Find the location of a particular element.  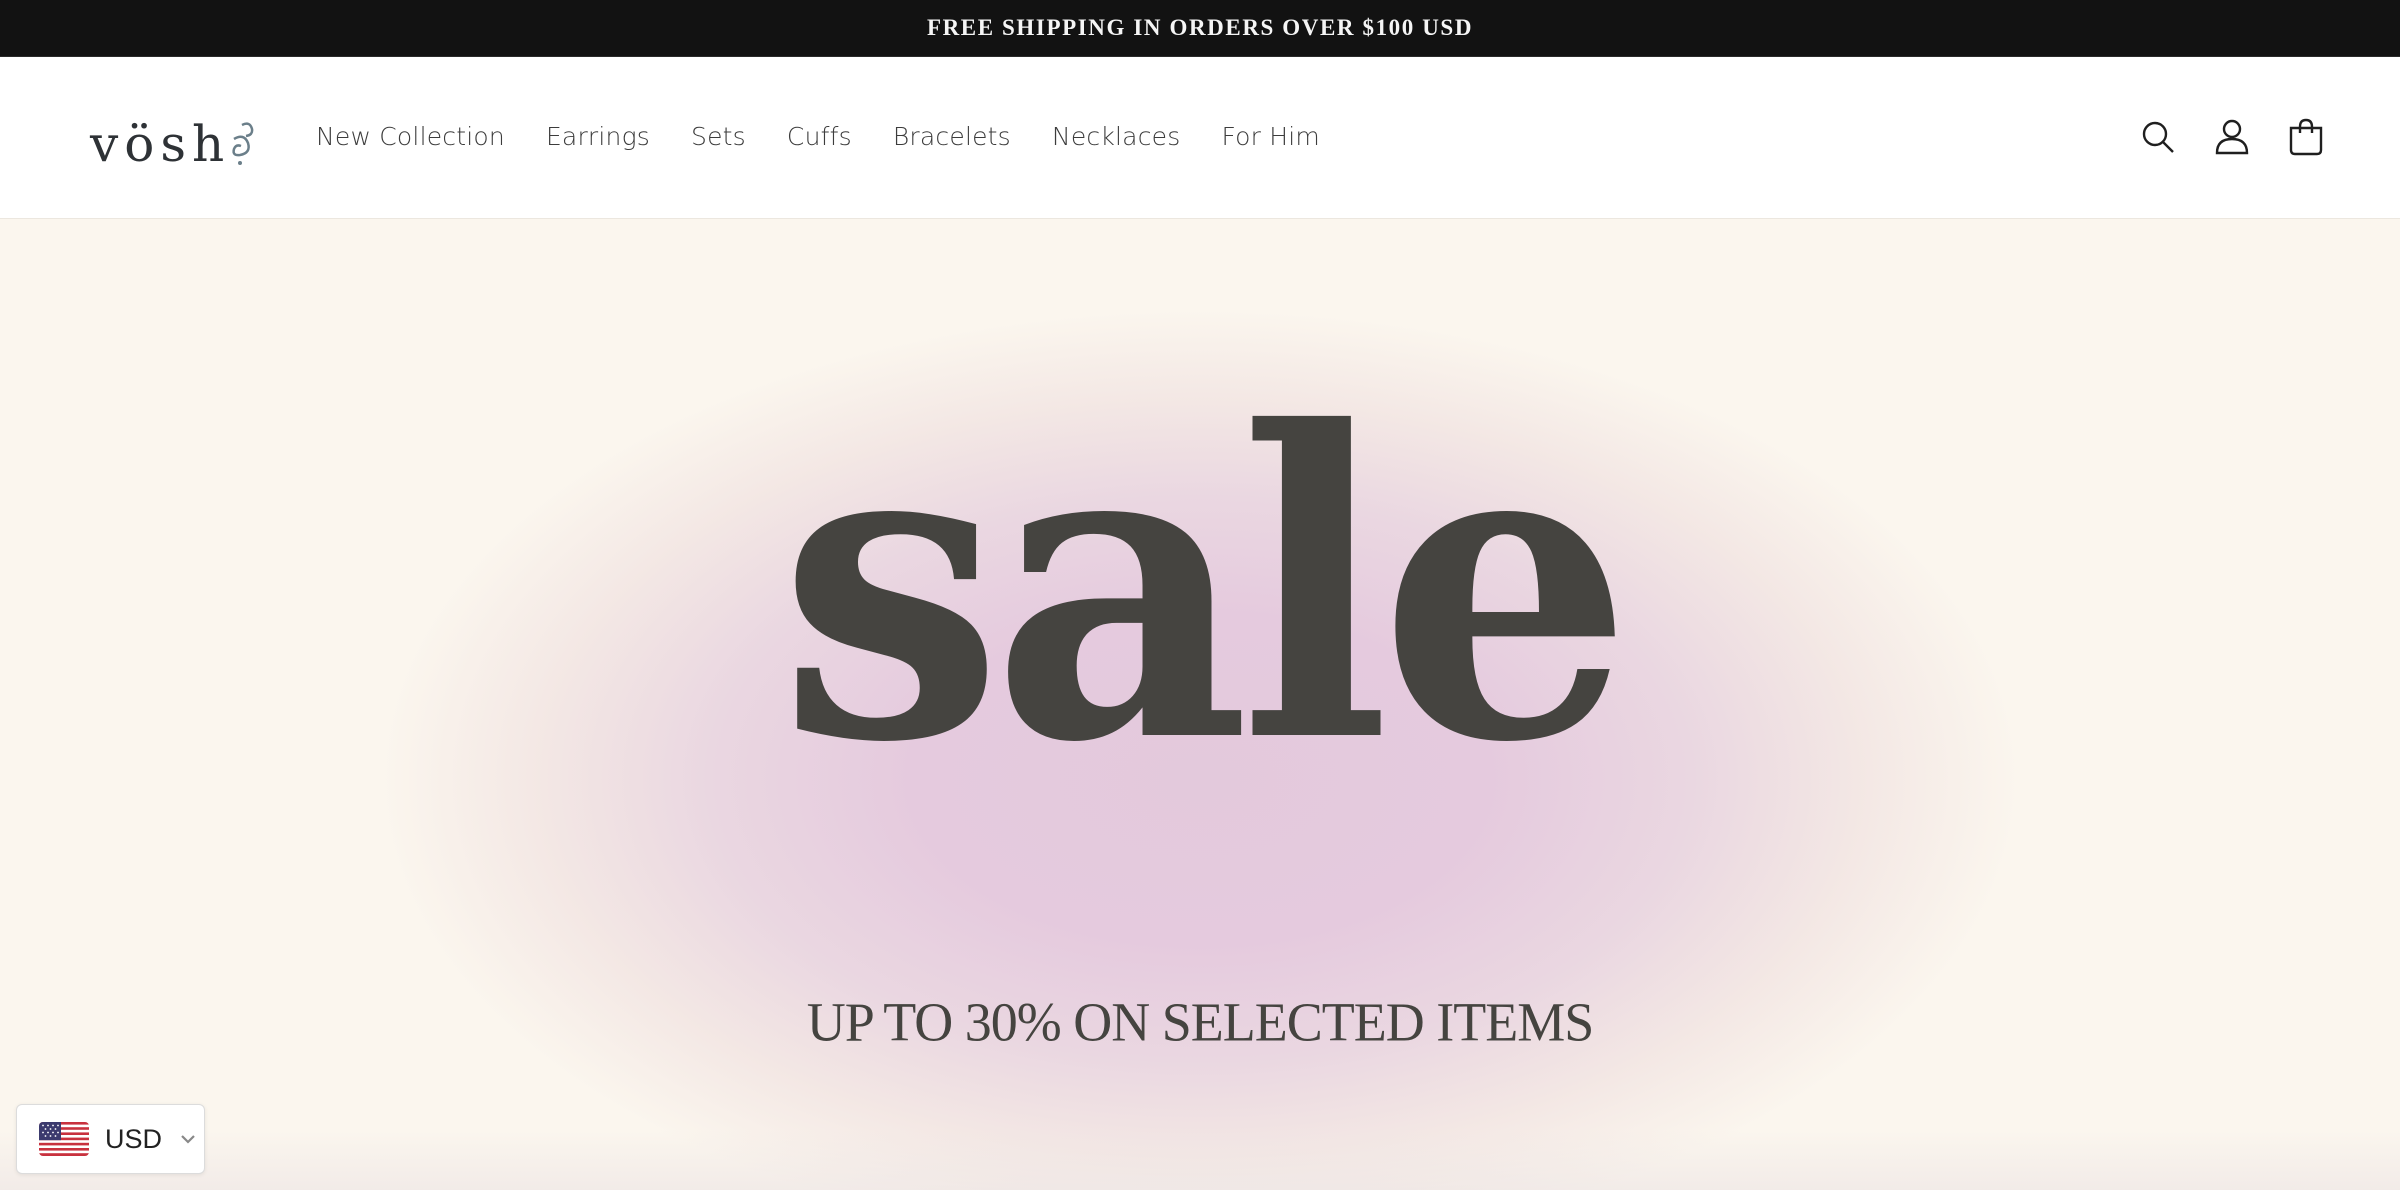

nav-item-for-him: For Him is located at coordinates (1270, 137).